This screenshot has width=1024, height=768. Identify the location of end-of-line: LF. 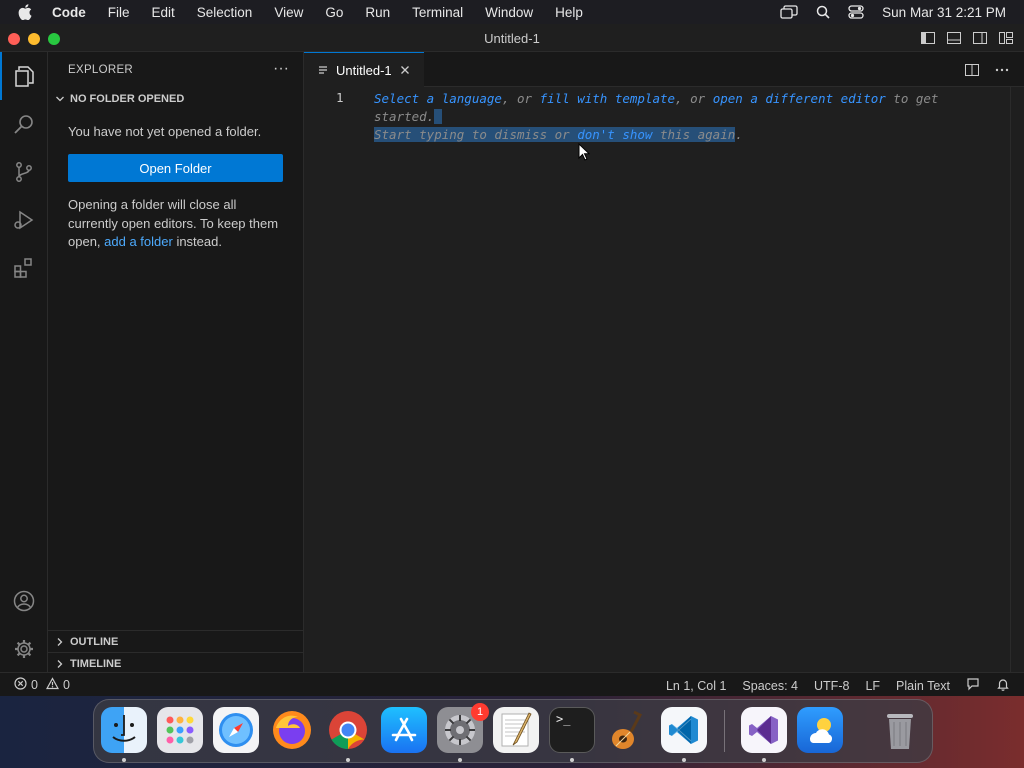
(872, 686).